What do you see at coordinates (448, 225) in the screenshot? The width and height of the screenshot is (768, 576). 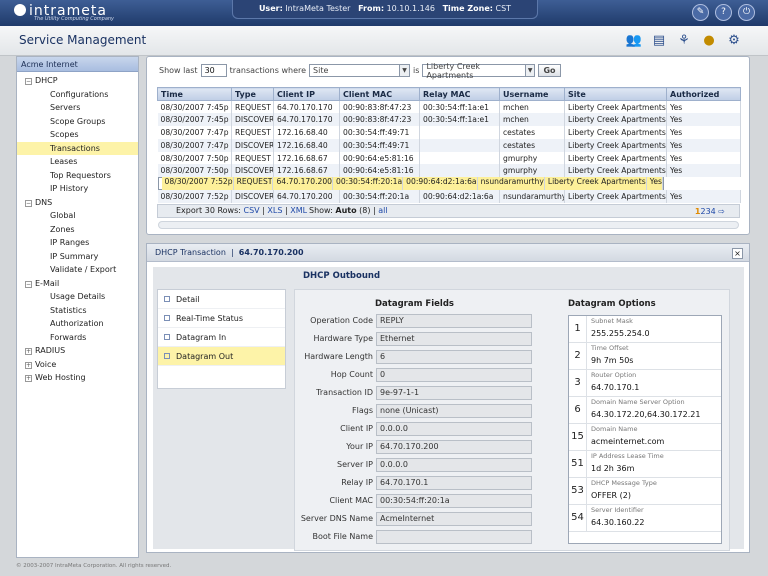 I see `horizontal-scrollbar` at bounding box center [448, 225].